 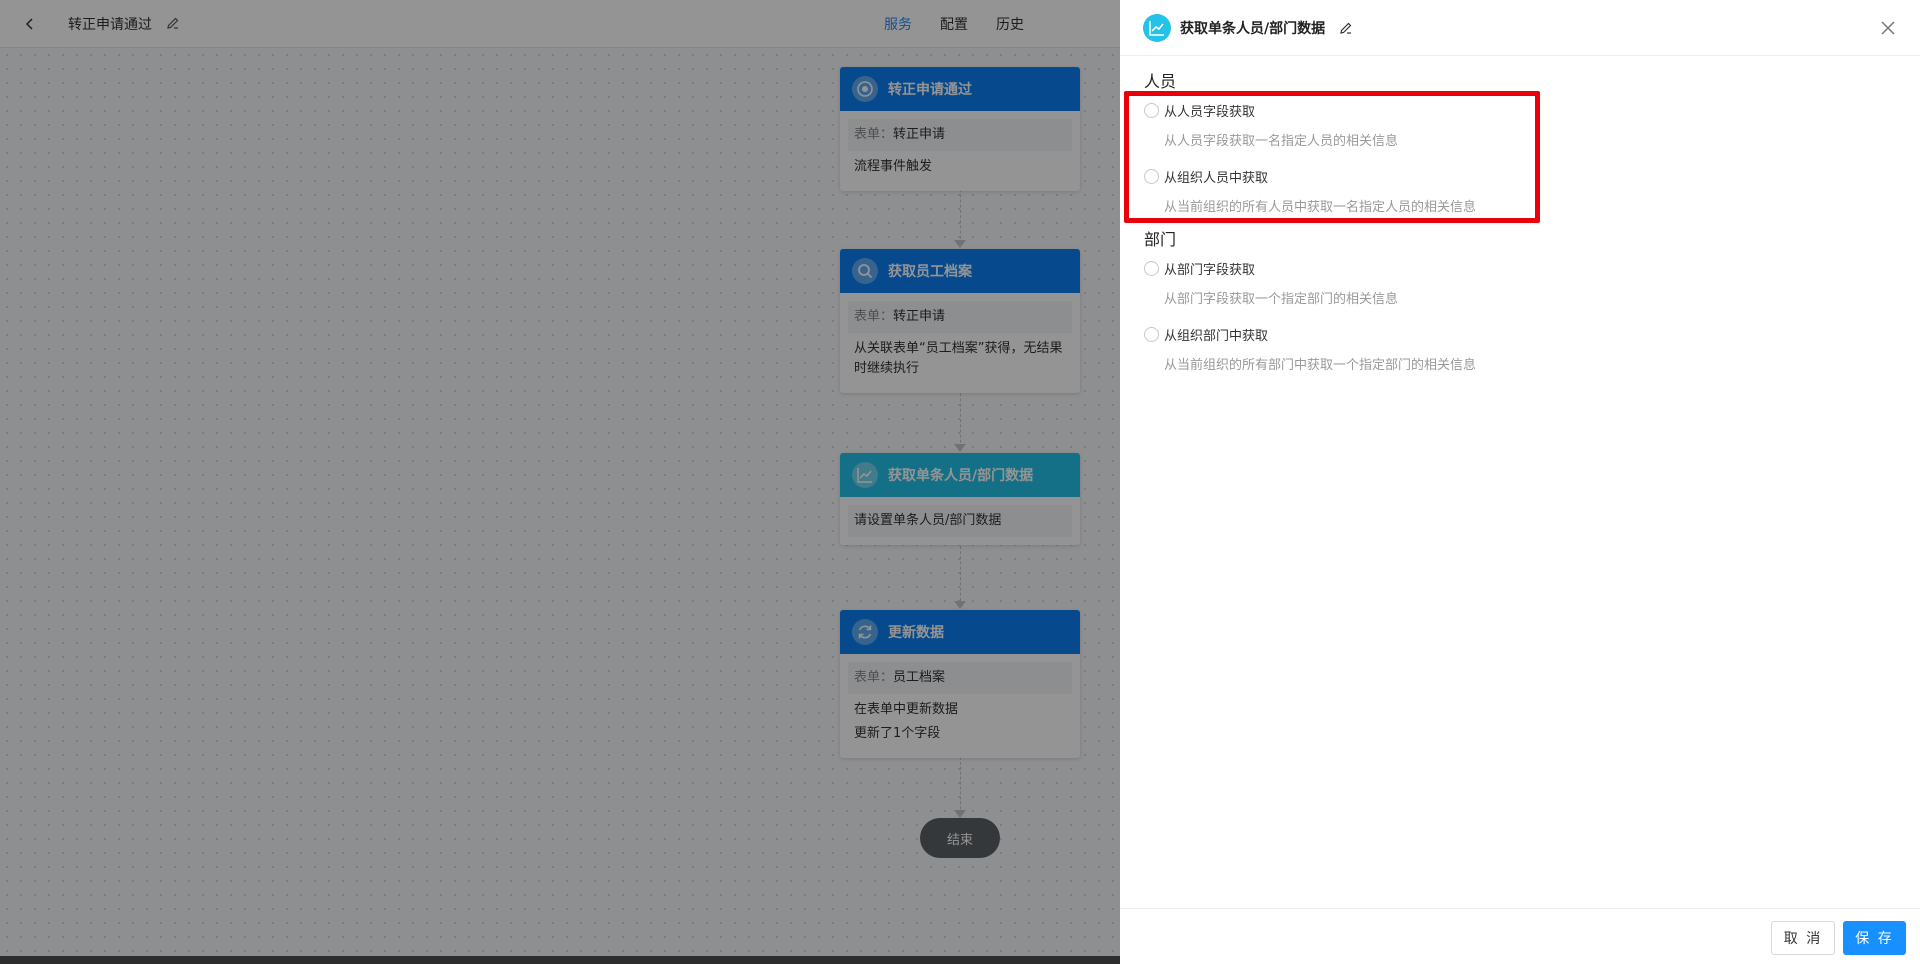 What do you see at coordinates (1157, 28) in the screenshot?
I see `chart-line-icon` at bounding box center [1157, 28].